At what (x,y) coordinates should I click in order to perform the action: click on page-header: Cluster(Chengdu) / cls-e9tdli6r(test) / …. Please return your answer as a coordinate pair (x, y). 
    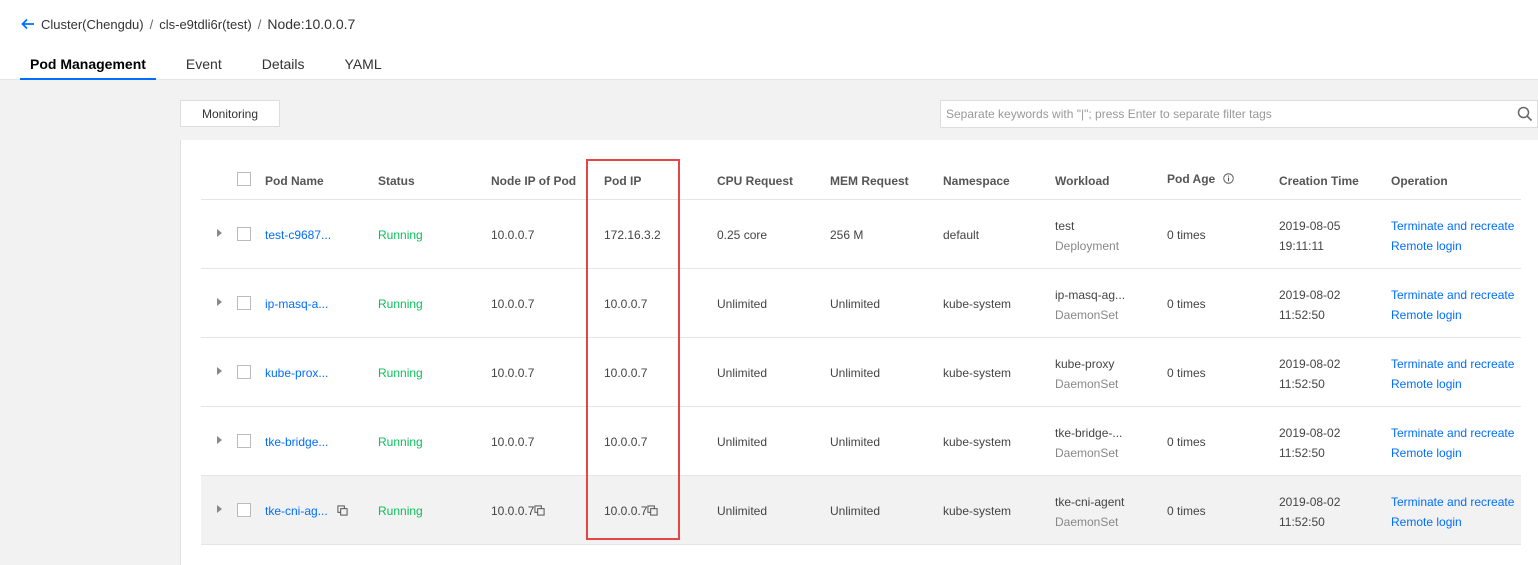
    Looking at the image, I should click on (769, 40).